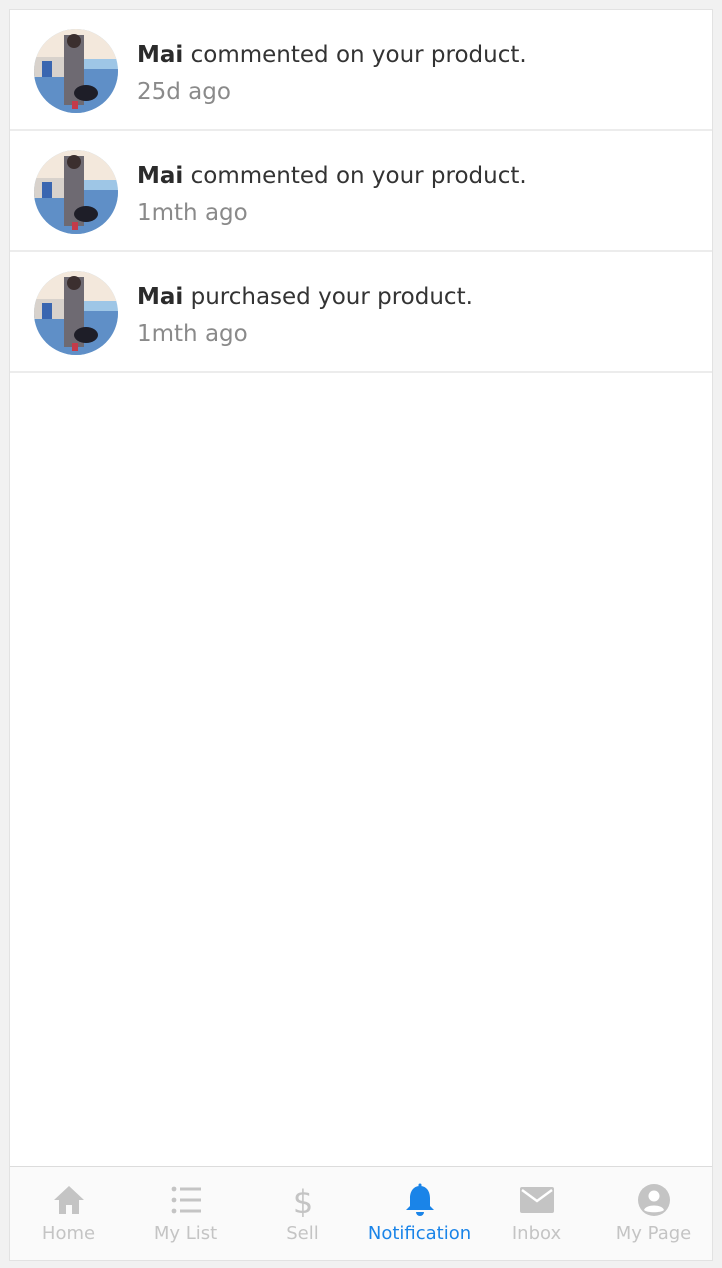 This screenshot has height=1268, width=722. I want to click on notification-action: purchased your product., so click(331, 297).